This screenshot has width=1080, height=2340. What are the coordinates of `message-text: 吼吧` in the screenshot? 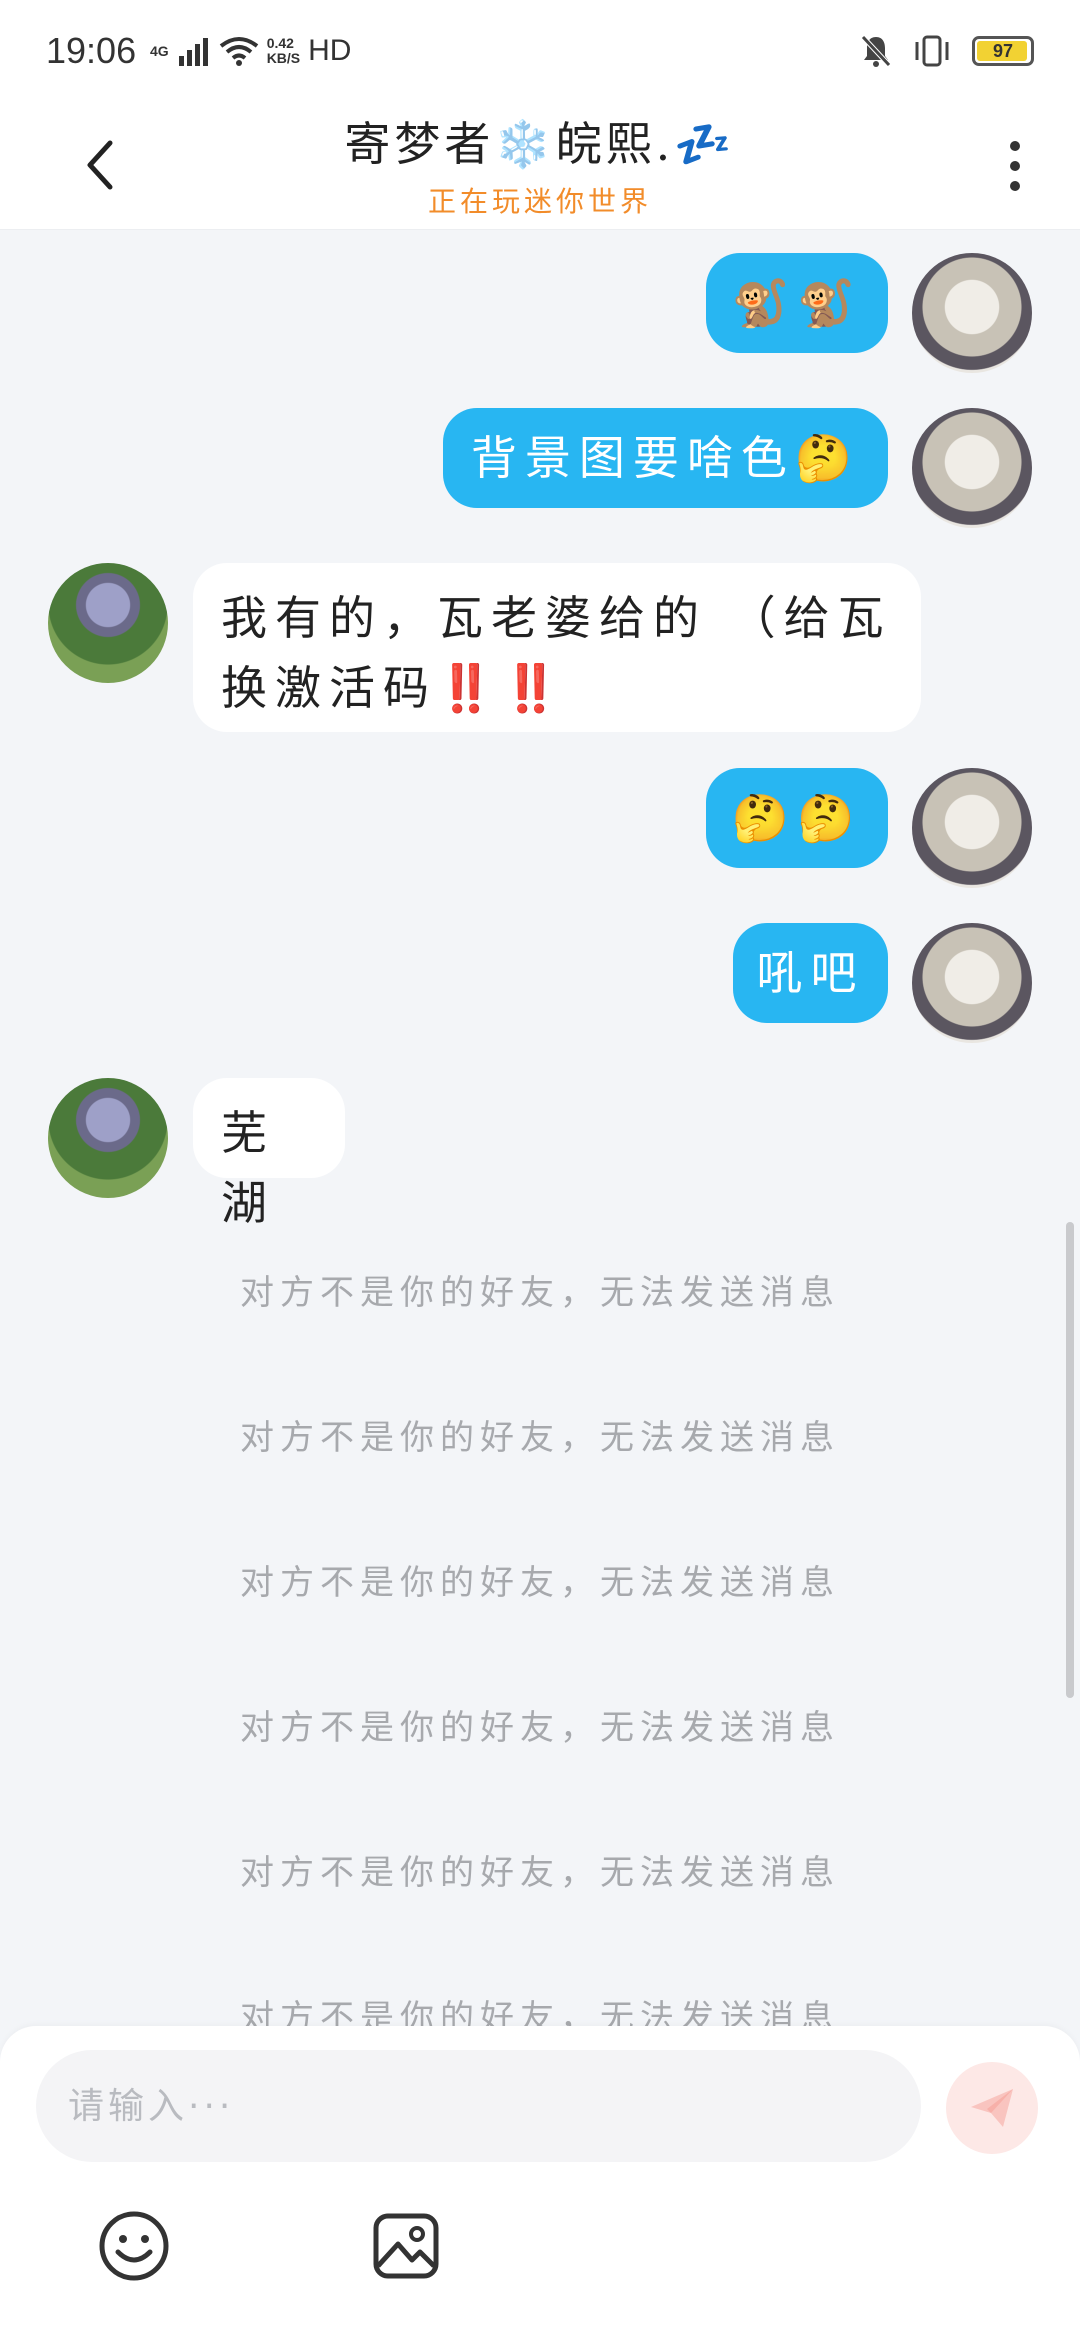 It's located at (810, 973).